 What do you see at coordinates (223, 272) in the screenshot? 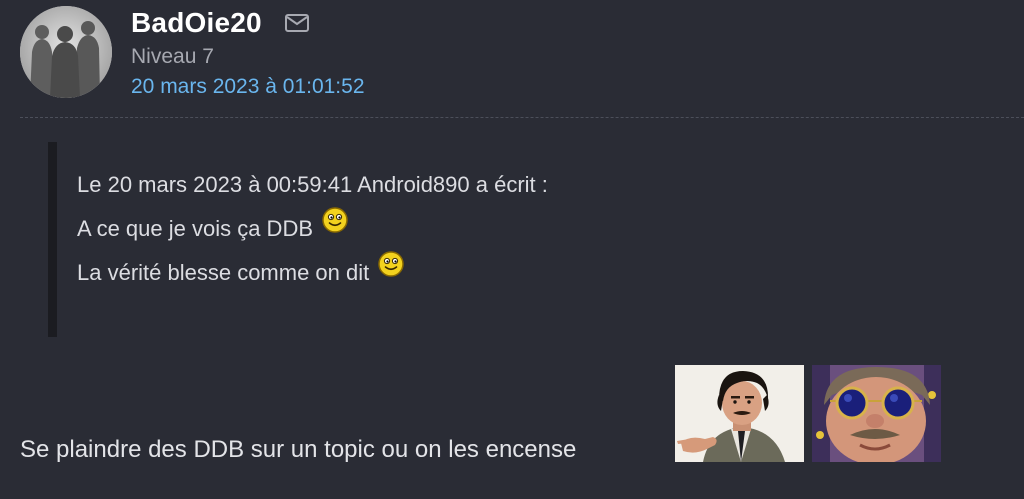
I see `quote-line-text: La vérité blesse comme on dit` at bounding box center [223, 272].